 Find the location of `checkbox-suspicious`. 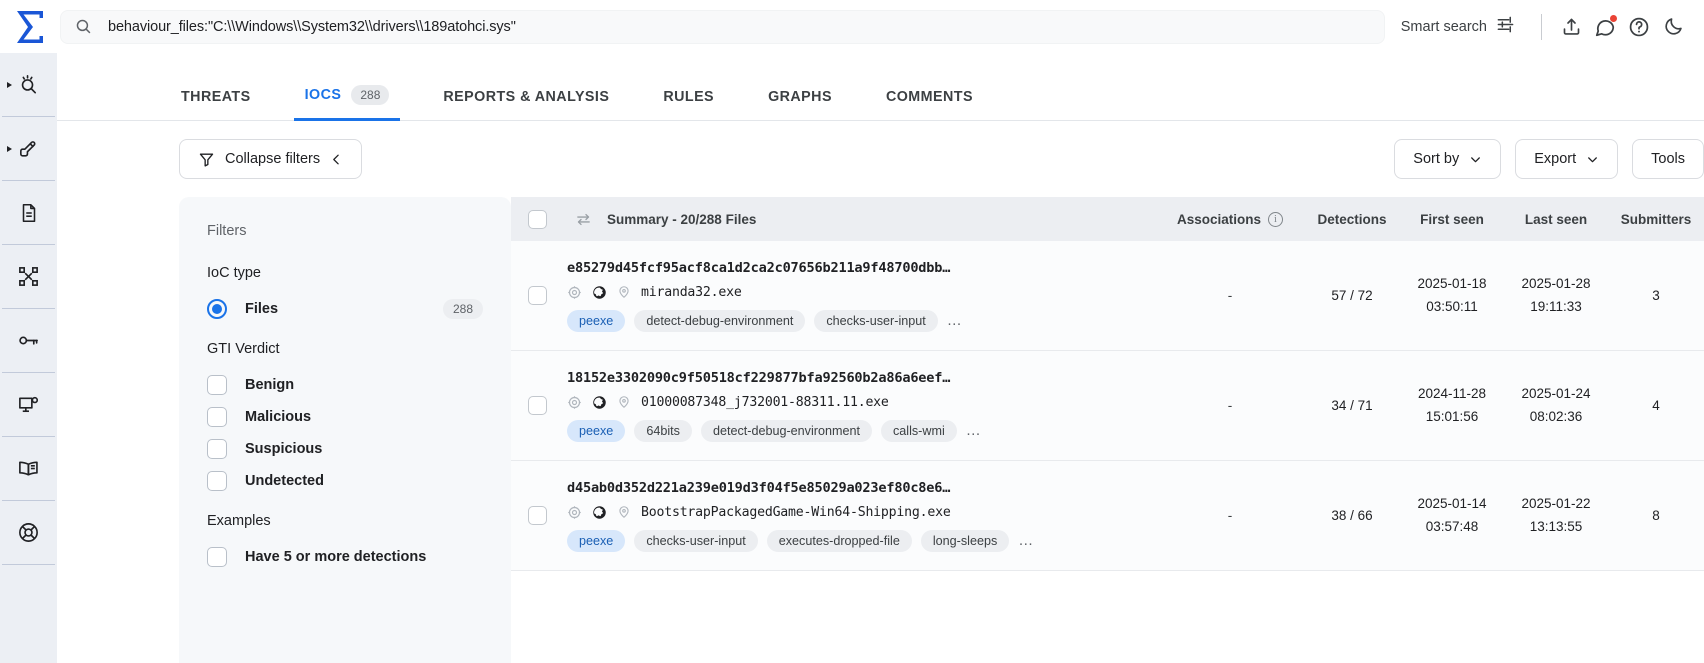

checkbox-suspicious is located at coordinates (217, 449).